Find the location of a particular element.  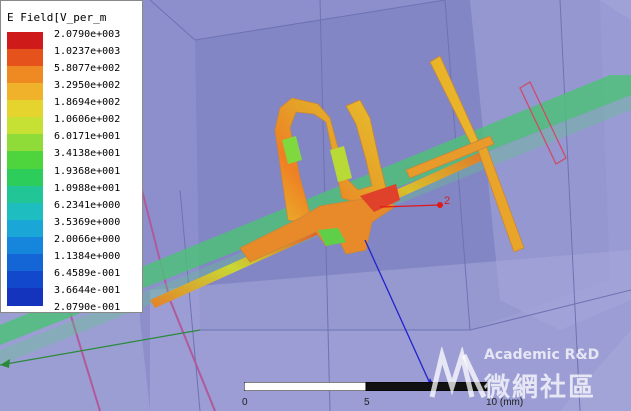

legend-title: E Field[V_per_m is located at coordinates (57, 17).